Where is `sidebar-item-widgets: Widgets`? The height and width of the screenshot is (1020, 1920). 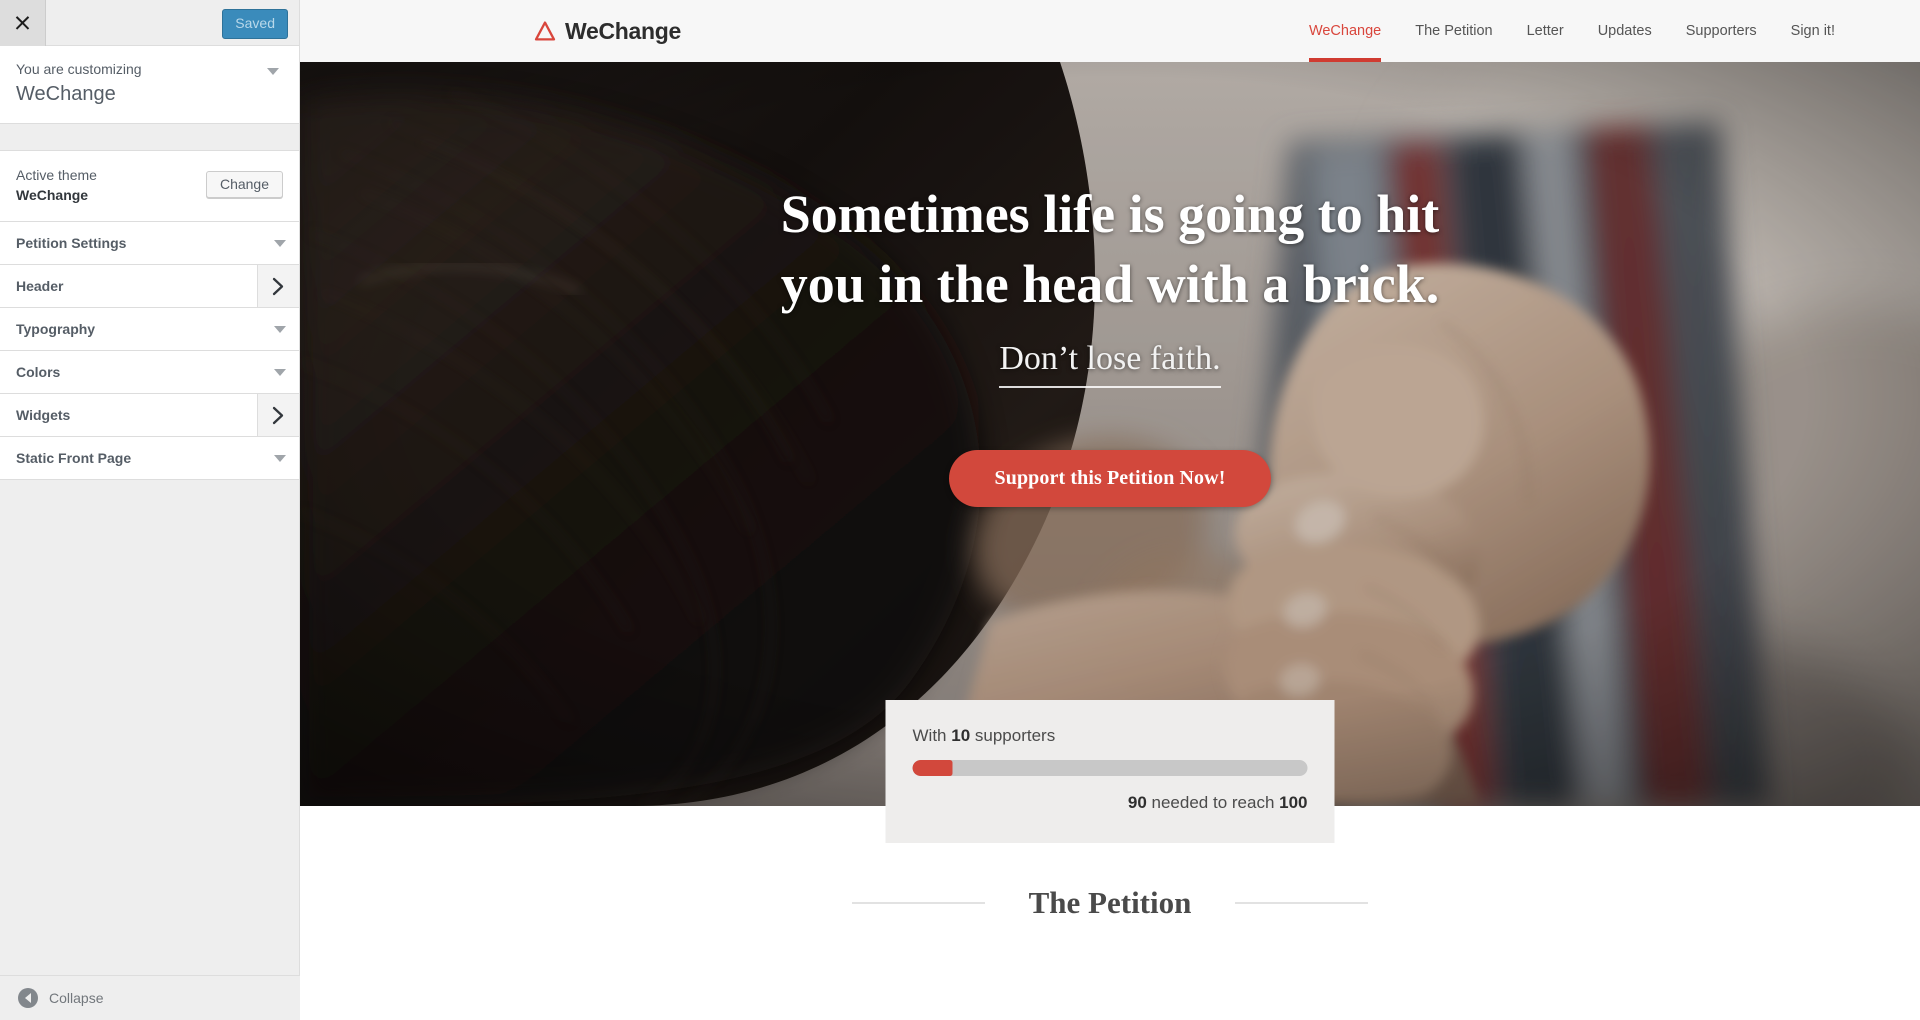 sidebar-item-widgets: Widgets is located at coordinates (149, 416).